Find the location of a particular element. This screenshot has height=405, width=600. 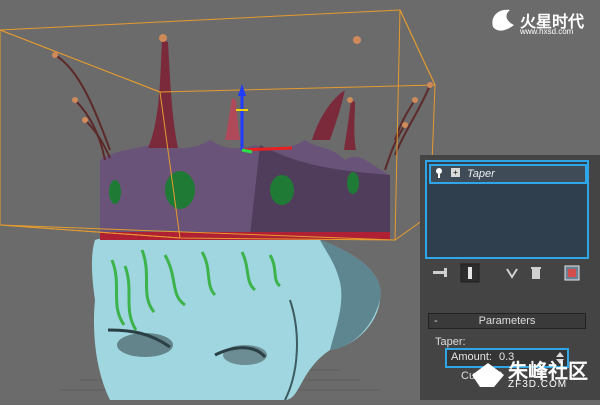

show-end-result-icon is located at coordinates (470, 273).